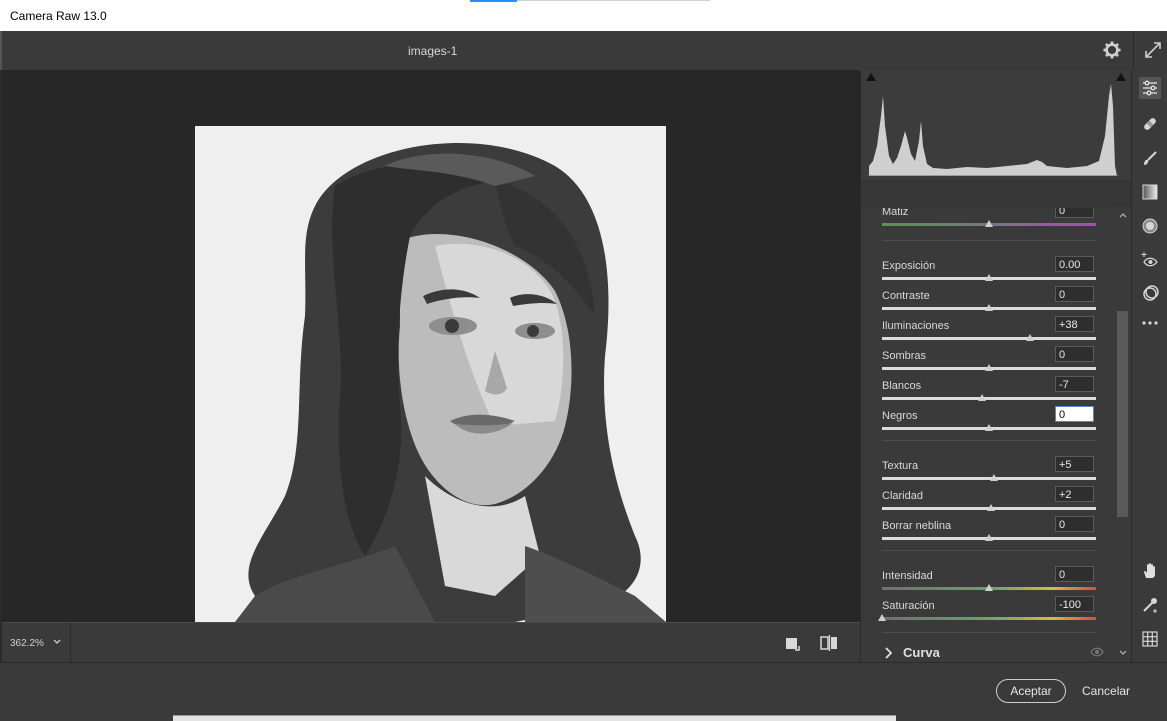 Image resolution: width=1167 pixels, height=721 pixels. Describe the element at coordinates (996, 194) in the screenshot. I see `panel-top-cover` at that location.